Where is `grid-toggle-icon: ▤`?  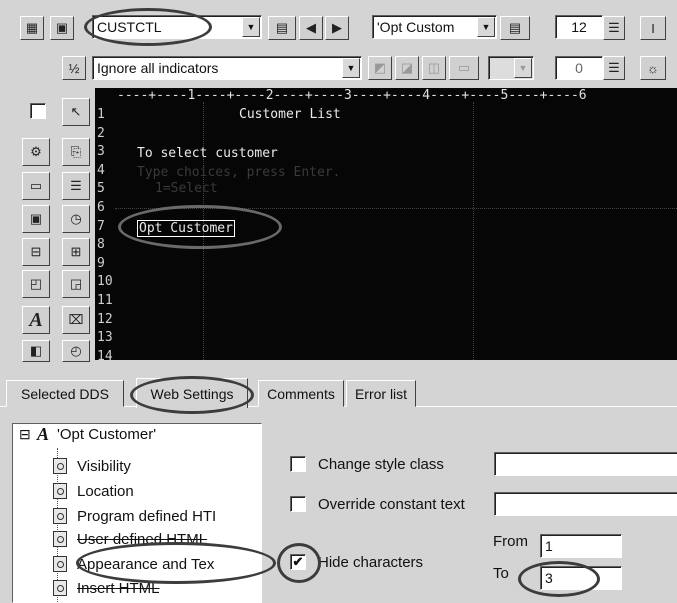
grid-toggle-icon: ▤ is located at coordinates (282, 28).